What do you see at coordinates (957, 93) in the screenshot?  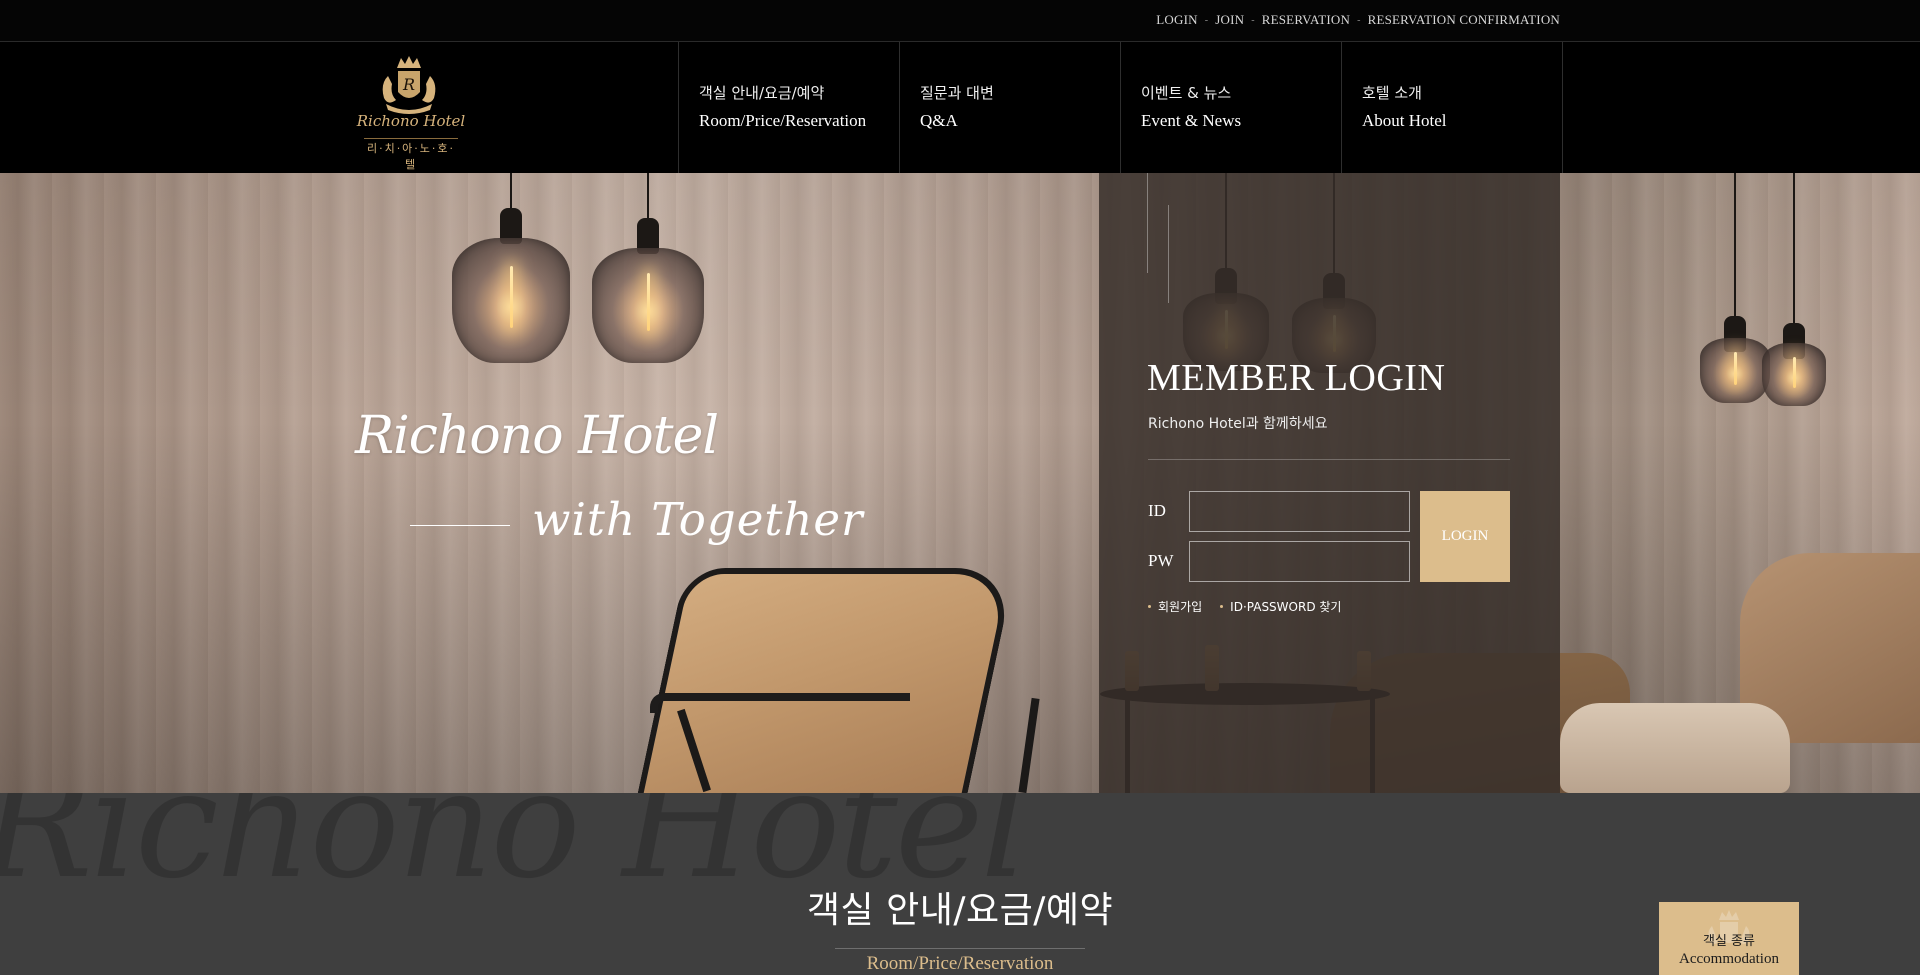 I see `nav-item-label-ko: 질문과 대변` at bounding box center [957, 93].